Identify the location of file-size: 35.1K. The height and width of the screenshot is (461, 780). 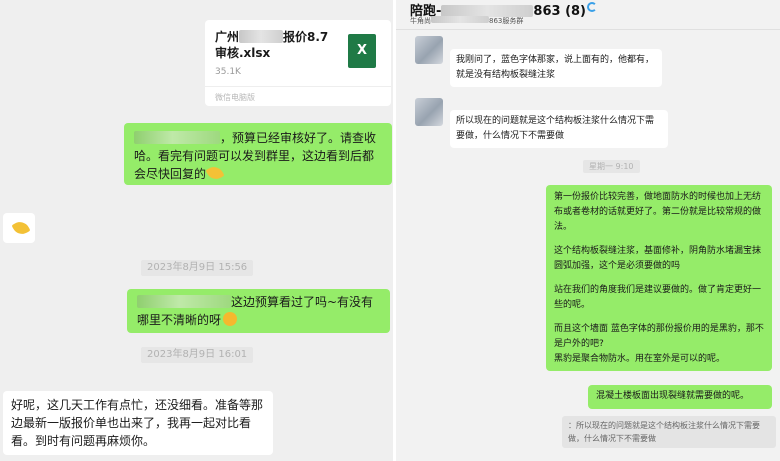
(228, 72).